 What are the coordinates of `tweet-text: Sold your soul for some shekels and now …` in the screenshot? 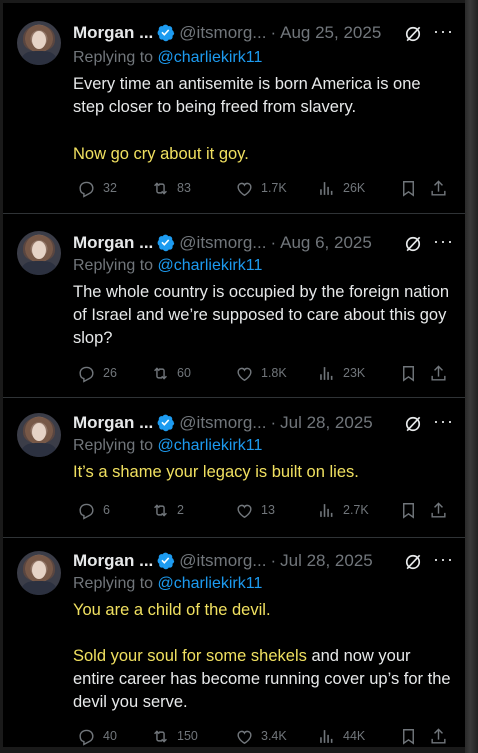 It's located at (263, 679).